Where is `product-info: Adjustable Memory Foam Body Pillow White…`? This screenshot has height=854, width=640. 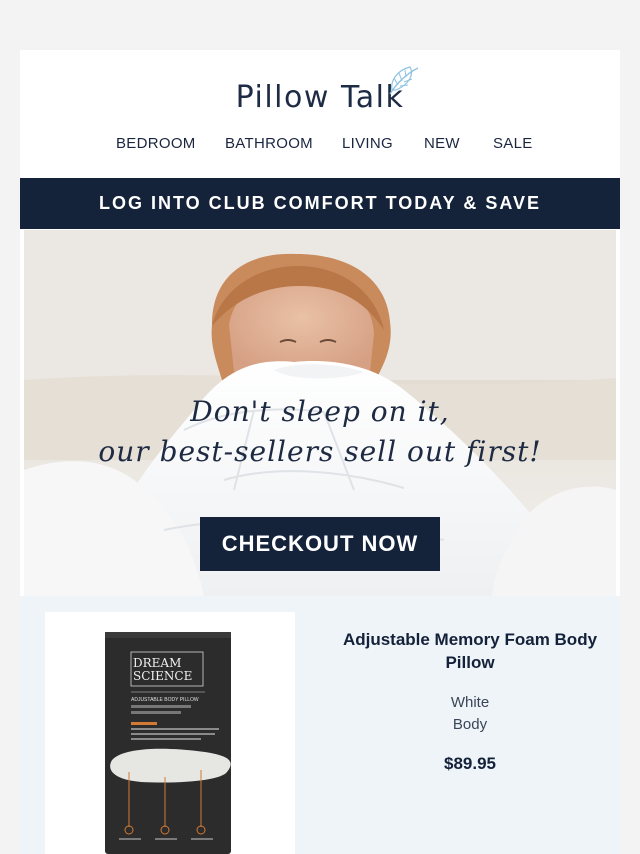 product-info: Adjustable Memory Foam Body Pillow White… is located at coordinates (470, 701).